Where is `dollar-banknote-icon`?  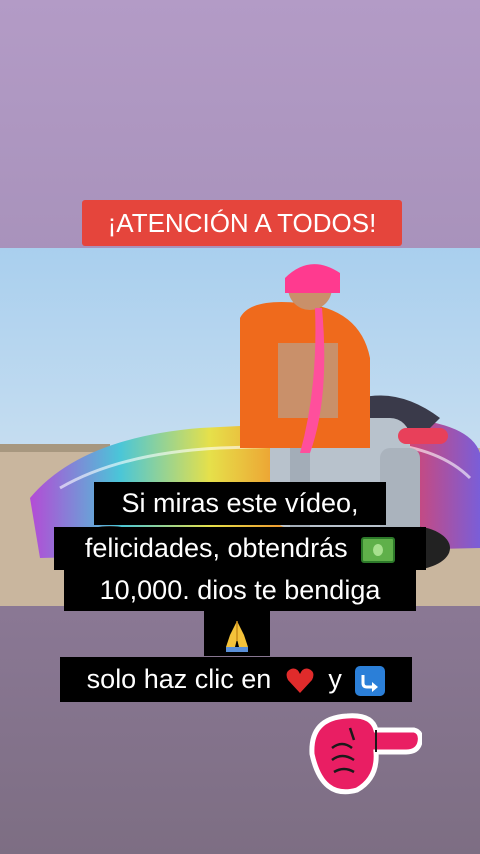
dollar-banknote-icon is located at coordinates (378, 549).